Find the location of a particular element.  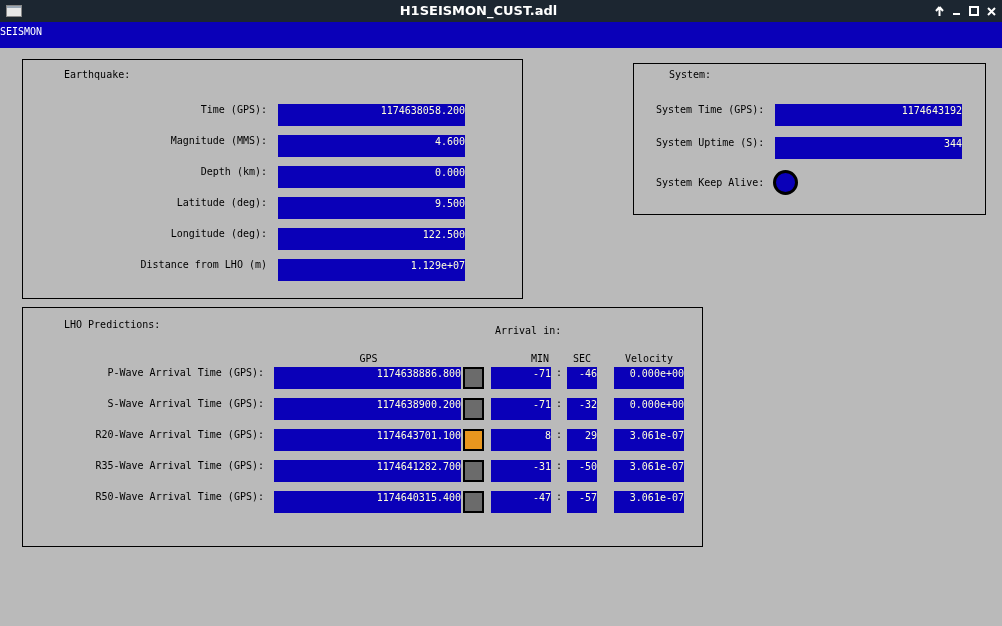

panel-title: System: is located at coordinates (691, 75).